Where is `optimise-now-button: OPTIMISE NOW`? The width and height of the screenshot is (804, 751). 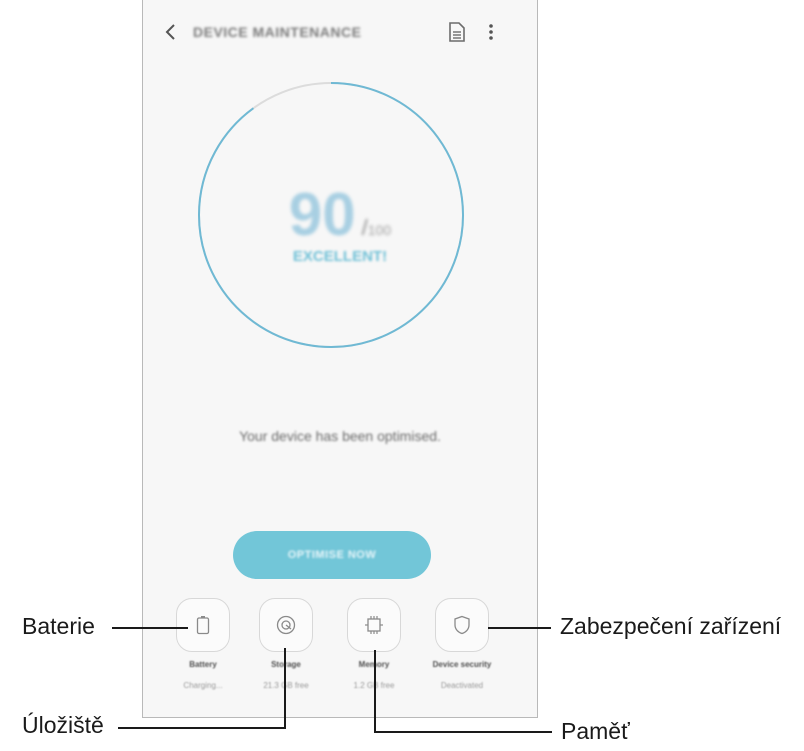 optimise-now-button: OPTIMISE NOW is located at coordinates (332, 555).